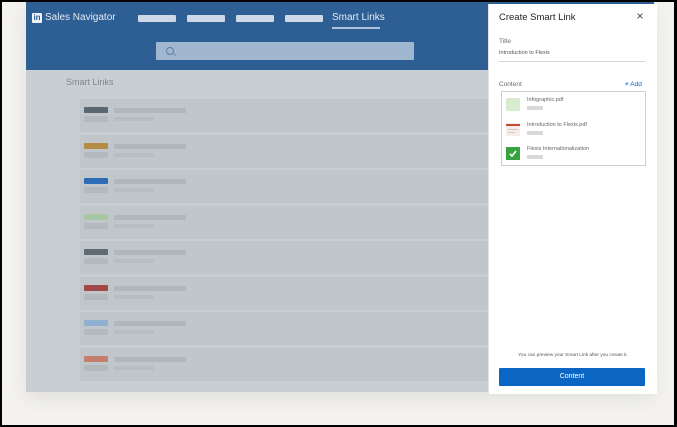  I want to click on sales-navigator-logo: in Sales Navigator, so click(74, 17).